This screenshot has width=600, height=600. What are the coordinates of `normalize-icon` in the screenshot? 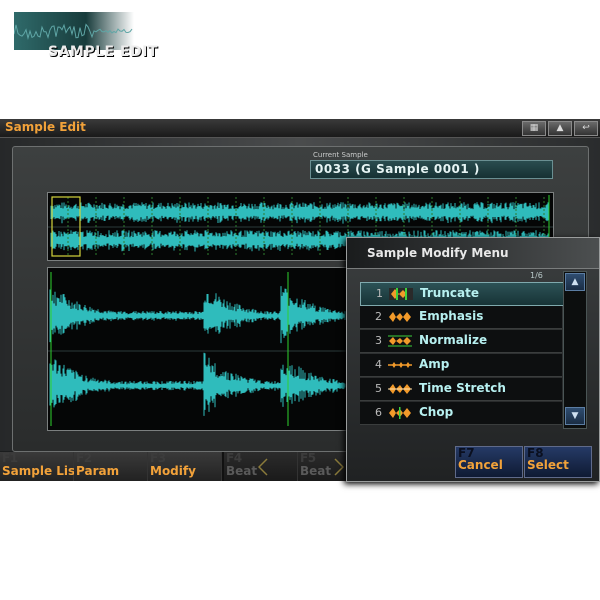 It's located at (400, 341).